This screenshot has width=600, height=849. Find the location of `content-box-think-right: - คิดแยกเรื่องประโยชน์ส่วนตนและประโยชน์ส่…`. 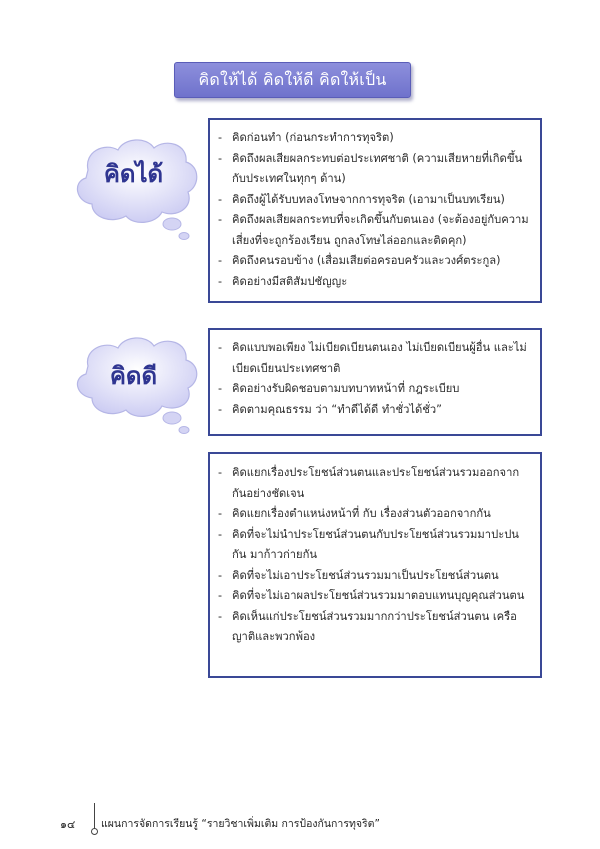

content-box-think-right: - คิดแยกเรื่องประโยชน์ส่วนตนและประโยชน์ส่… is located at coordinates (375, 565).